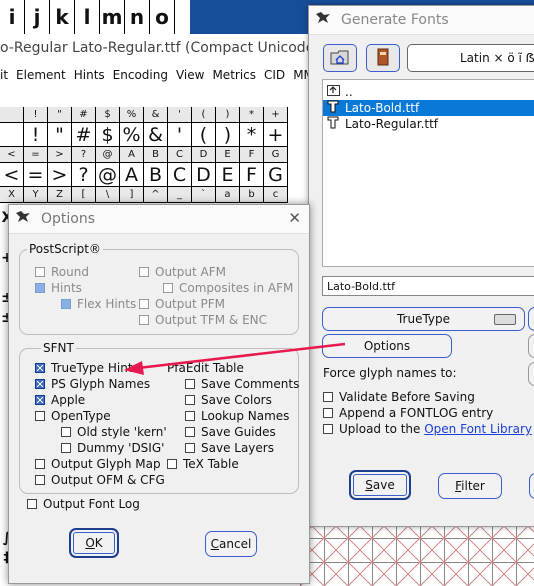 The width and height of the screenshot is (534, 586). What do you see at coordinates (36, 195) in the screenshot?
I see `glyph-label-cell: Y` at bounding box center [36, 195].